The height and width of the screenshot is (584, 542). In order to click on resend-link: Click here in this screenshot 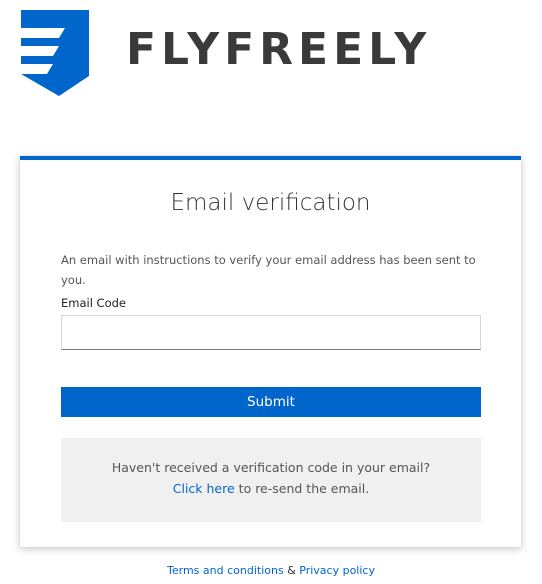, I will do `click(204, 488)`.